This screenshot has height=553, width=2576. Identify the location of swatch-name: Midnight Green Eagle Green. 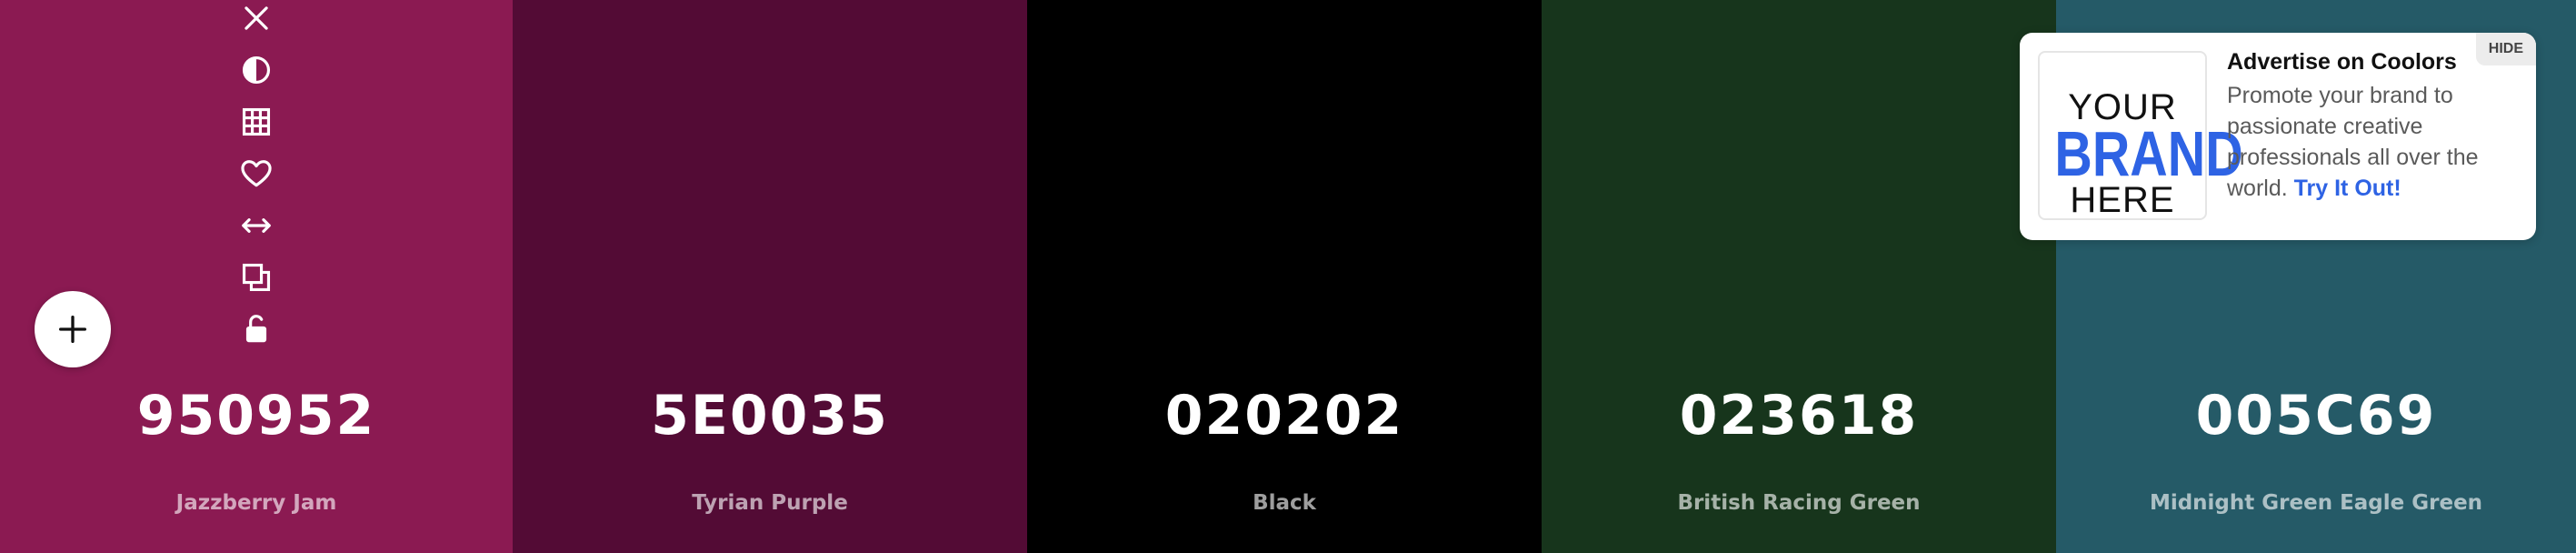
(2316, 503).